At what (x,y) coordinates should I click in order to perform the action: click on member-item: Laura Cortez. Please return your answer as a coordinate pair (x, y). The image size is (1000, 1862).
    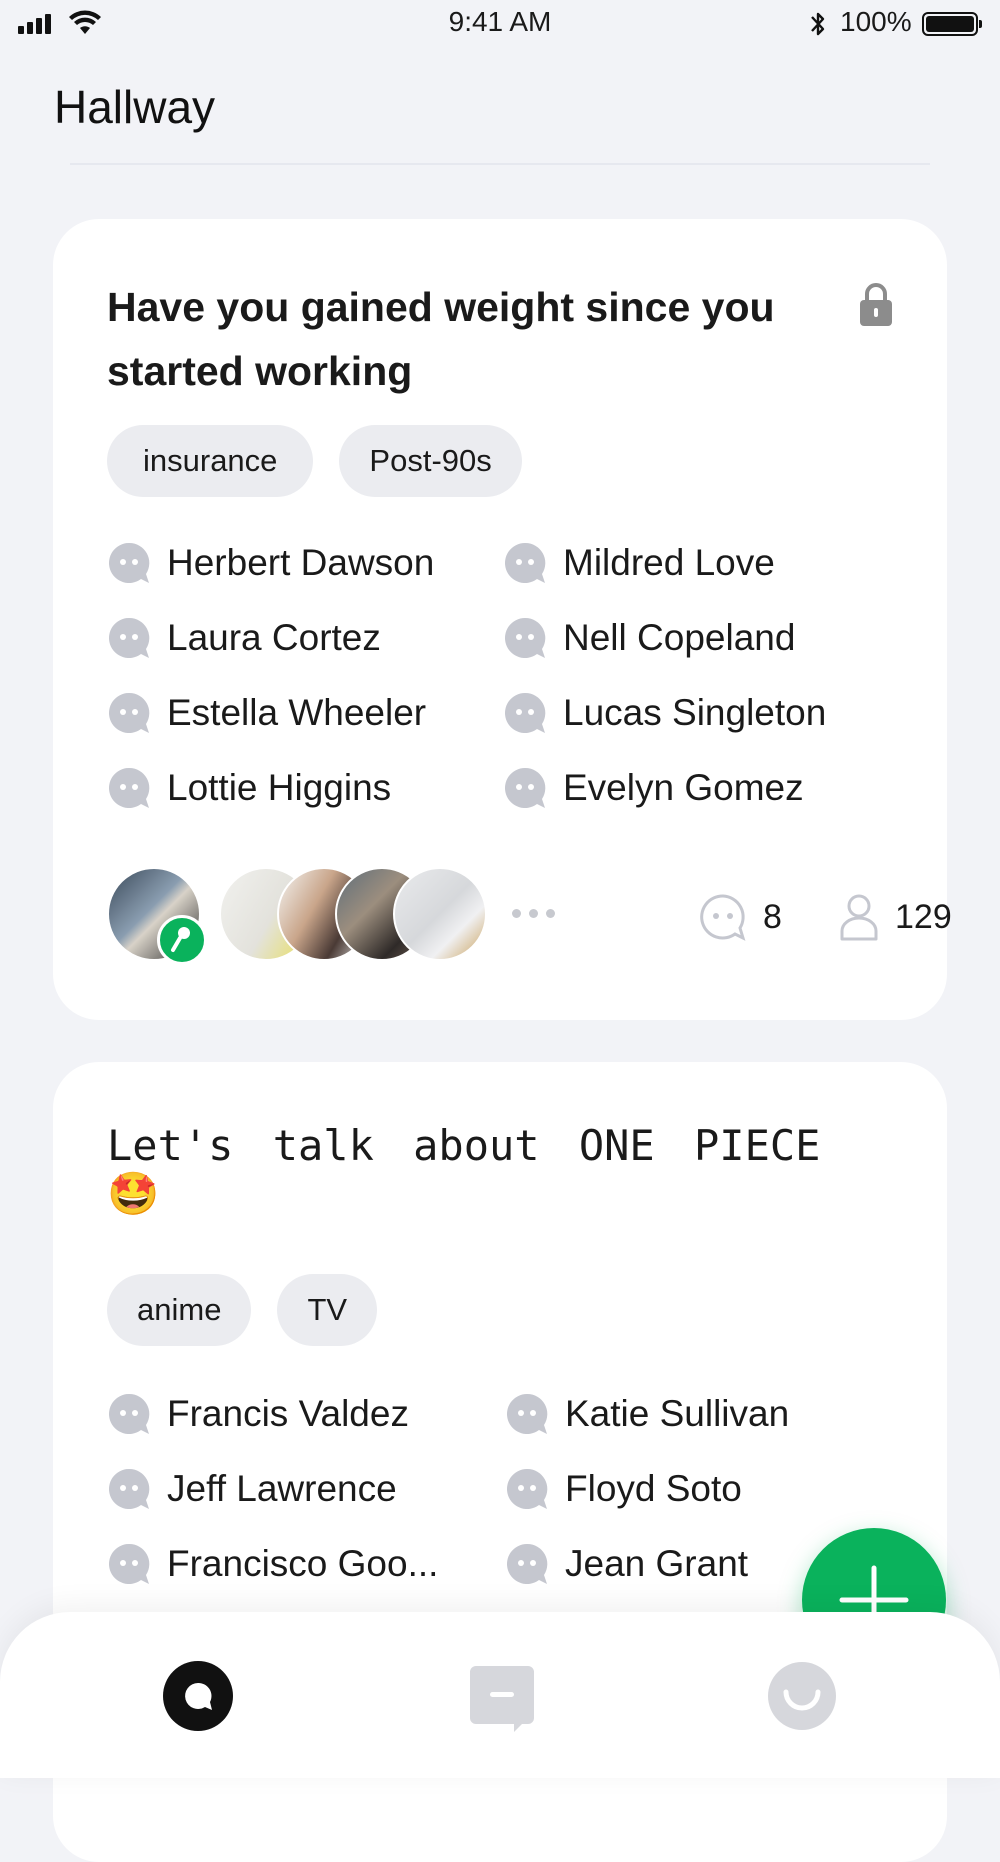
    Looking at the image, I should click on (305, 637).